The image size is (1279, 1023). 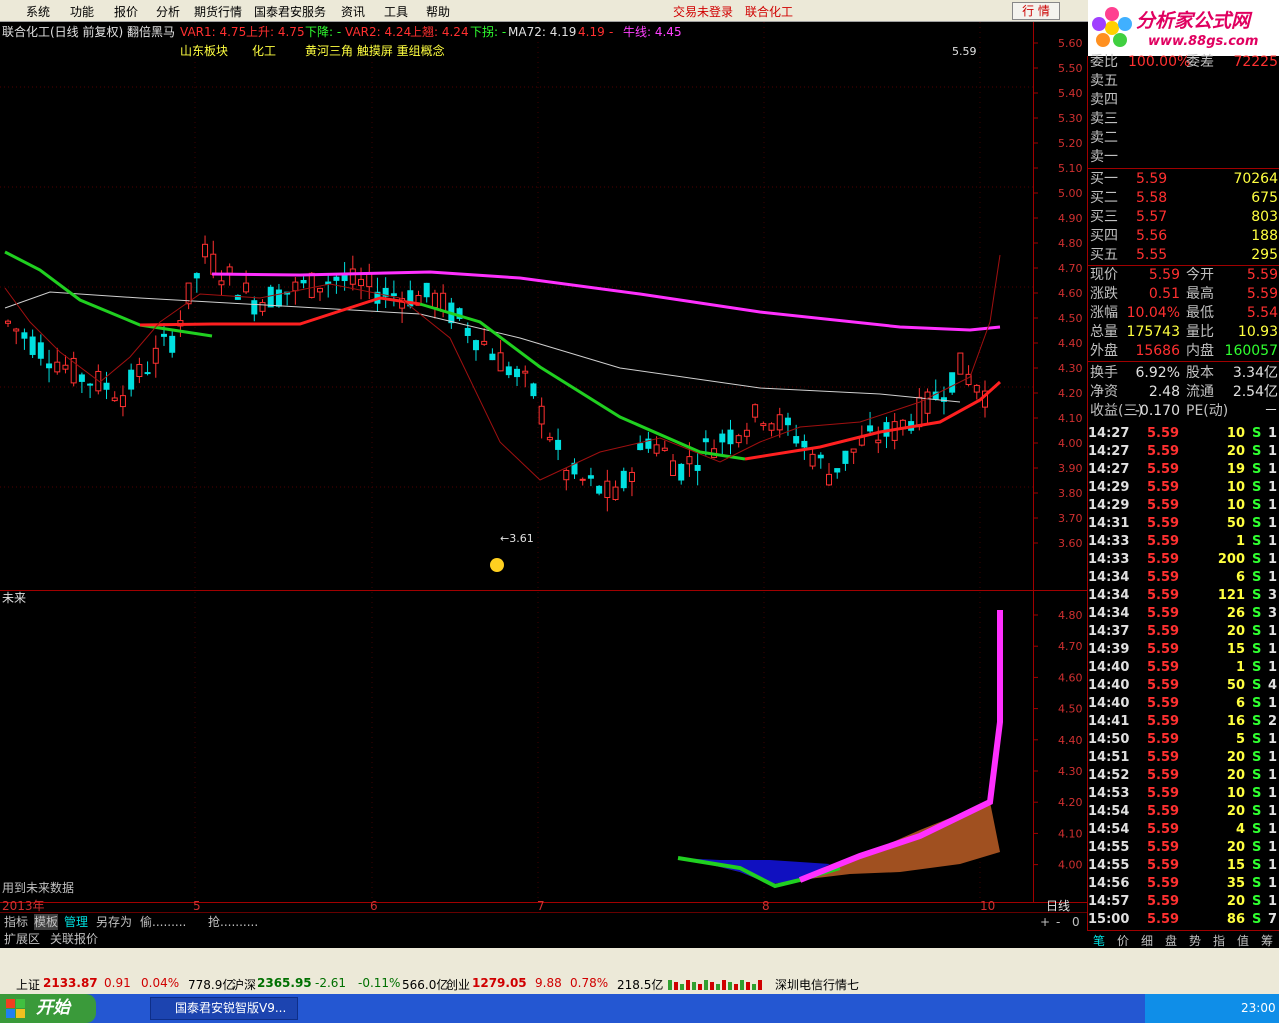 What do you see at coordinates (1255, 392) in the screenshot?
I see `quote-value2: 2.54亿` at bounding box center [1255, 392].